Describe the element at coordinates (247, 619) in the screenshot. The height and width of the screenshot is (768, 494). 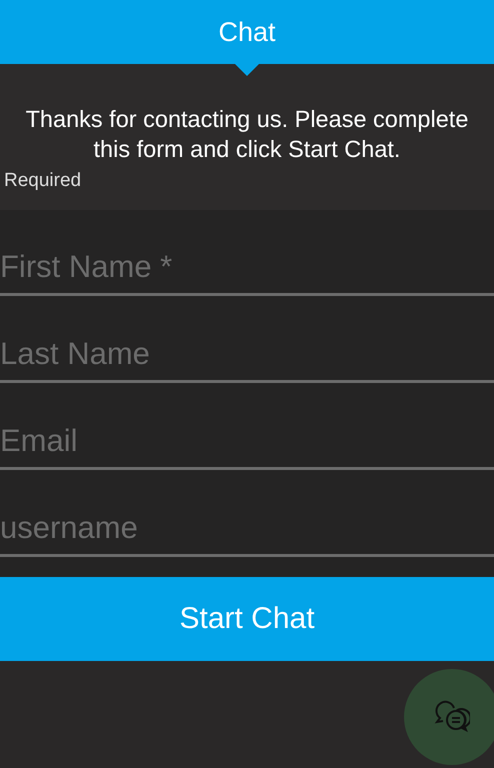
I see `start-chat-button: Start Chat` at that location.